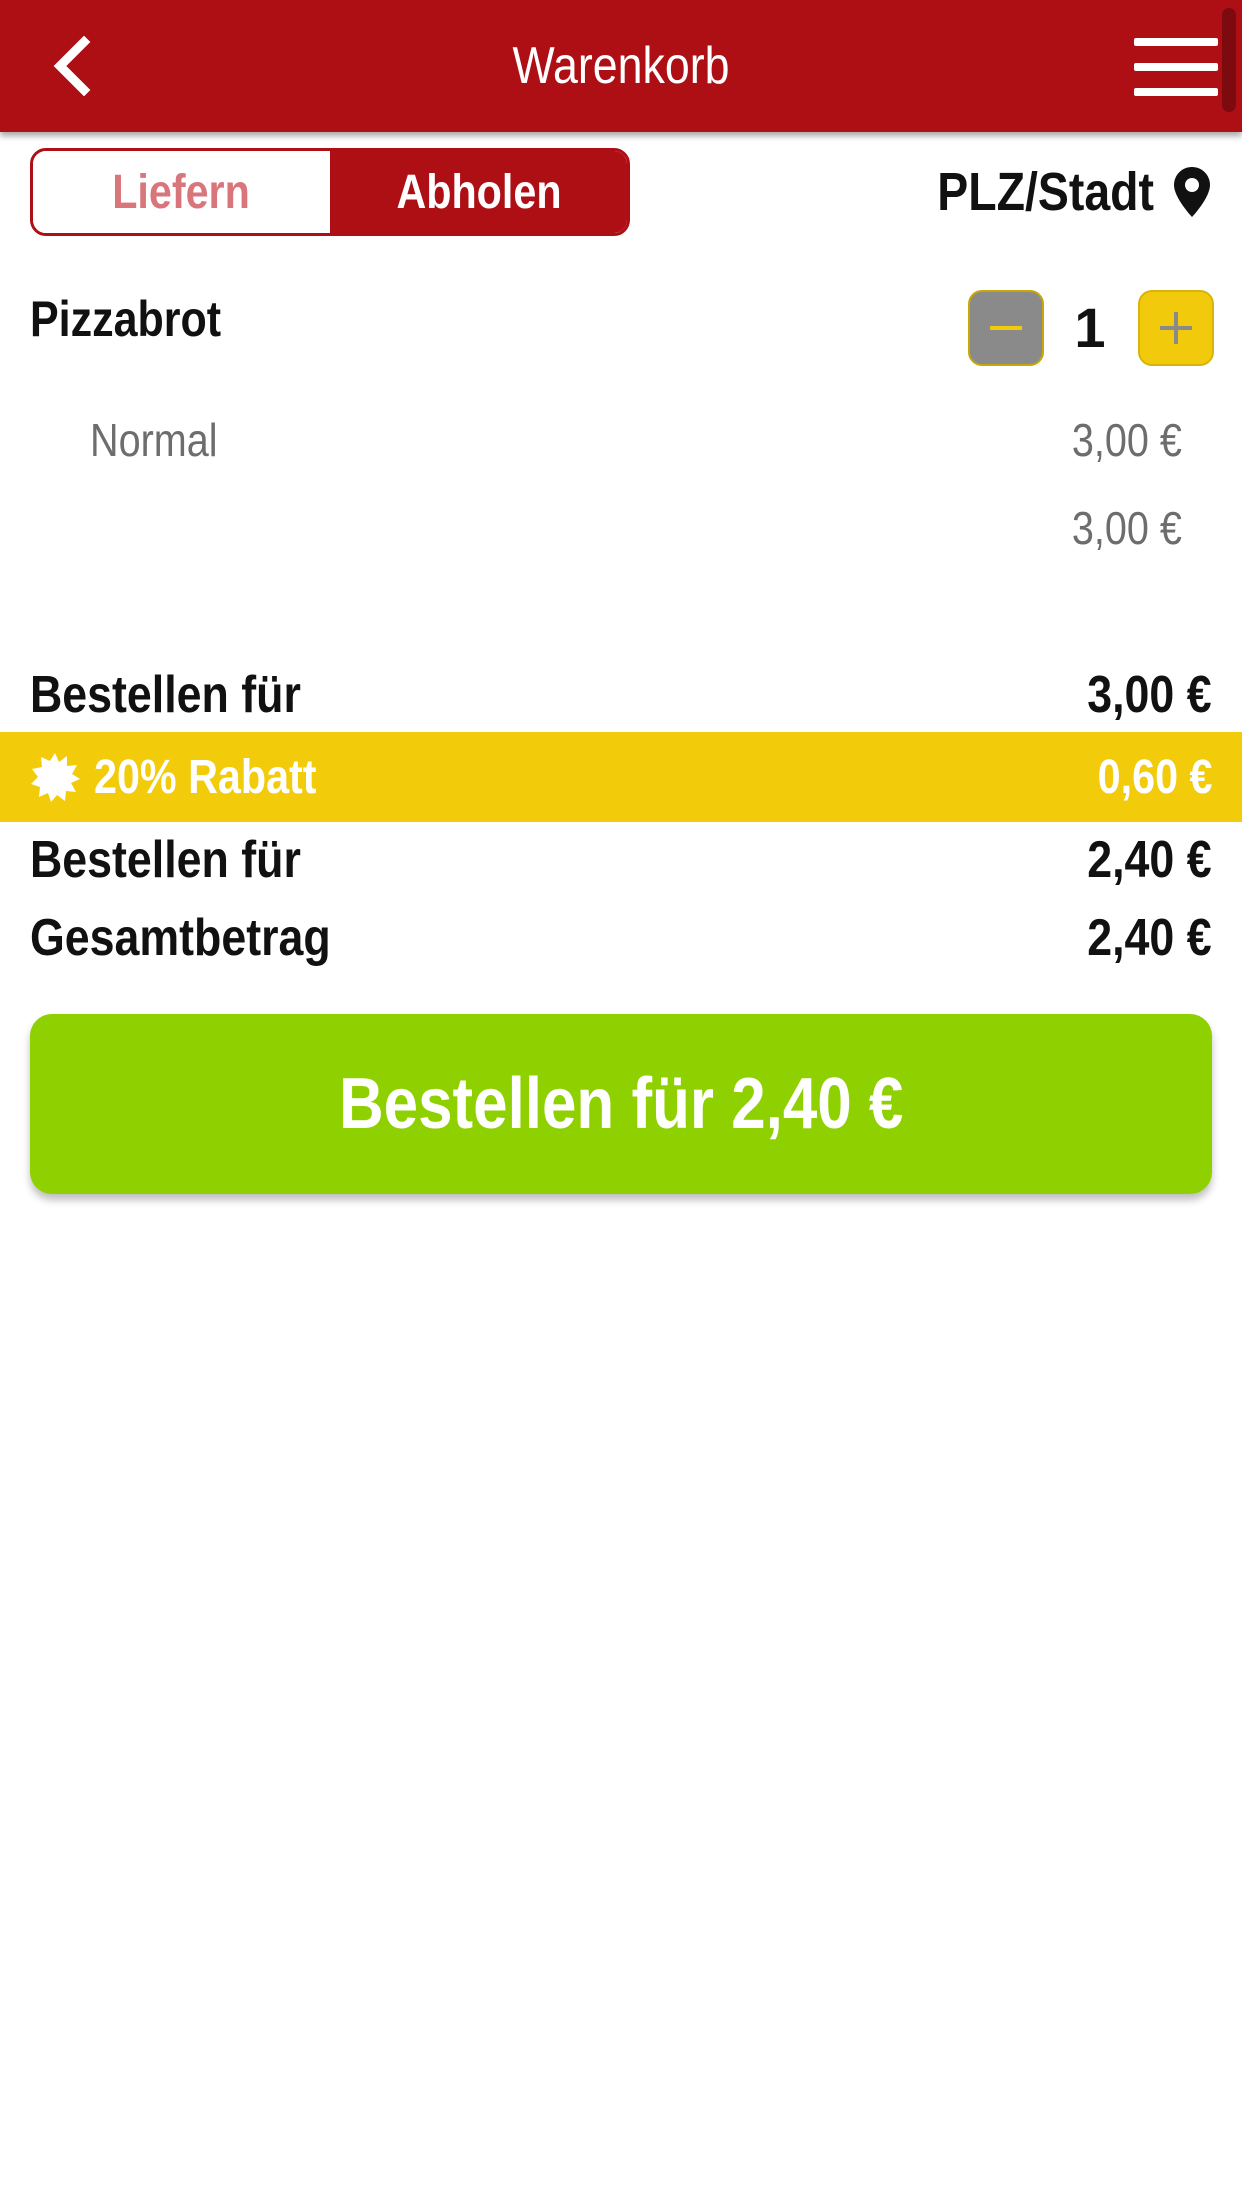  Describe the element at coordinates (1229, 60) in the screenshot. I see `scroll-indicator` at that location.